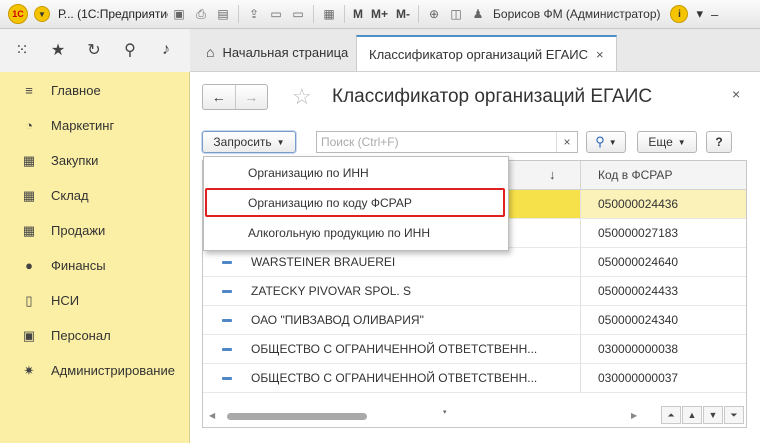 The image size is (760, 443). What do you see at coordinates (42, 14) in the screenshot?
I see `main-menu-icon: ▼` at bounding box center [42, 14].